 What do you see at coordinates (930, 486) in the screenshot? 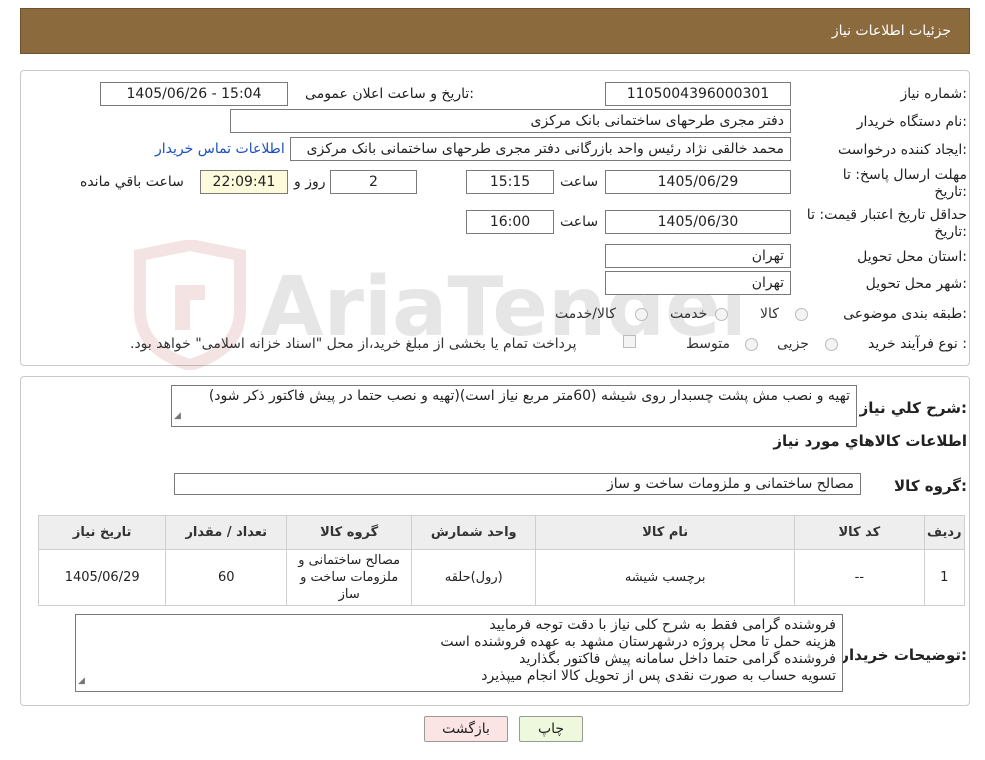
I see `goods-group-label: گروه کالا:` at bounding box center [930, 486].